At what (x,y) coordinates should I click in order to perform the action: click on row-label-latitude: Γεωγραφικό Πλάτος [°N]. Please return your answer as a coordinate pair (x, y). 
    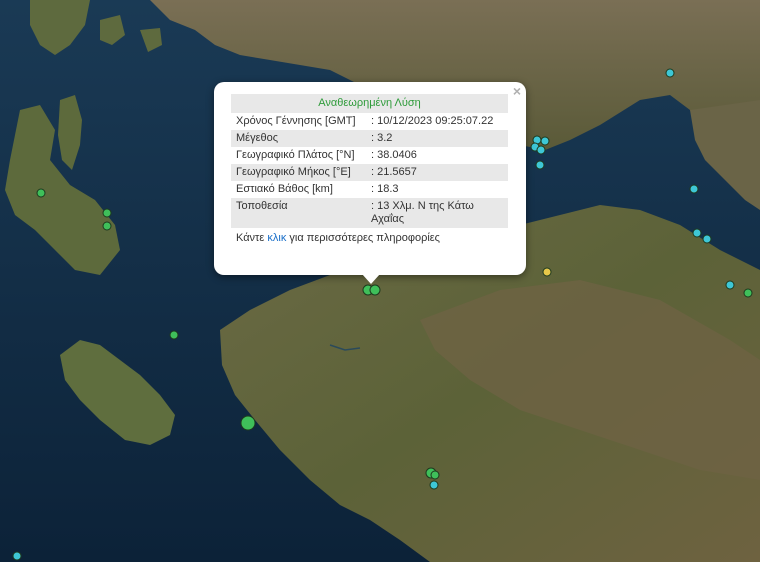
    Looking at the image, I should click on (295, 155).